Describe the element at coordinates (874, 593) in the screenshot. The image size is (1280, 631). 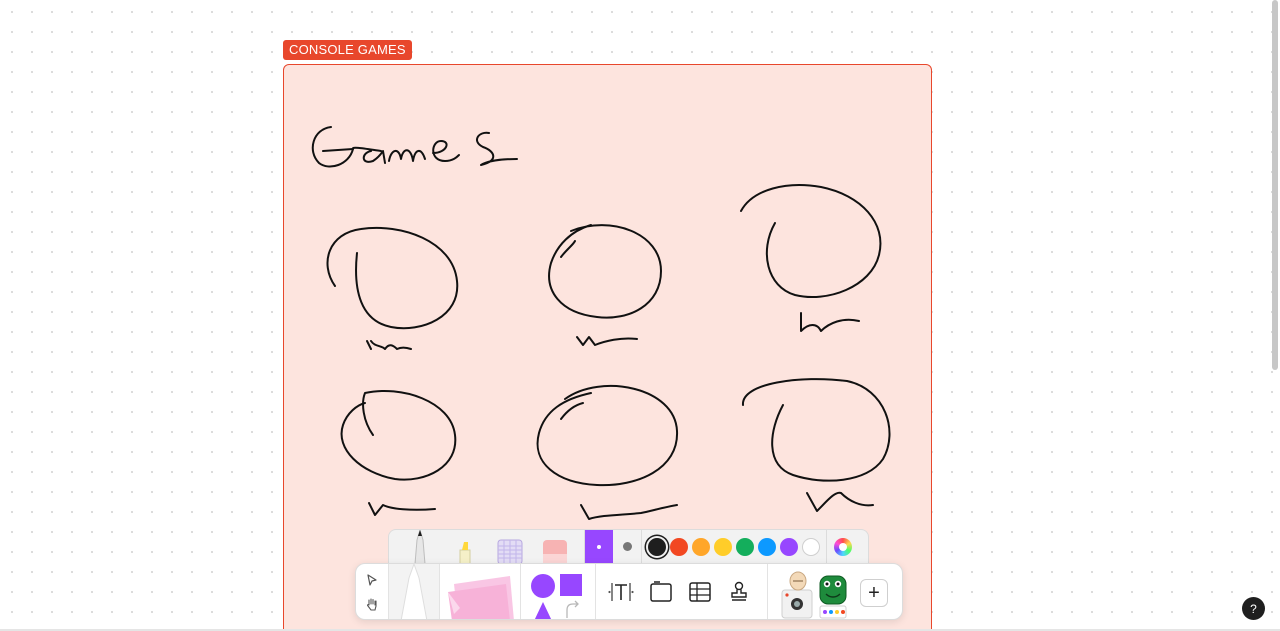
I see `more-tools-button: +` at that location.